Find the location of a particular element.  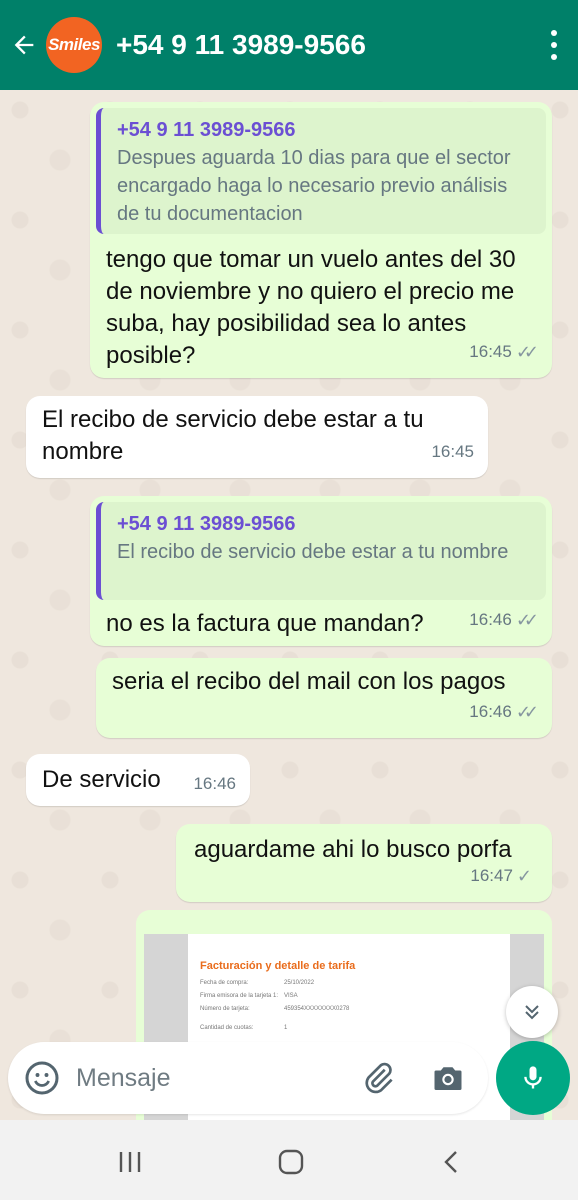

document-title: Facturación y detalle de tarifa is located at coordinates (278, 966).